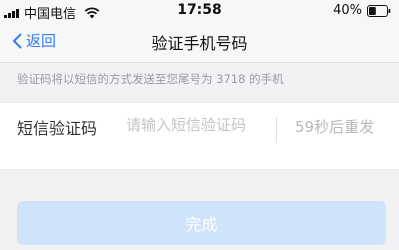  I want to click on code-field-label: 短信验证码, so click(57, 128).